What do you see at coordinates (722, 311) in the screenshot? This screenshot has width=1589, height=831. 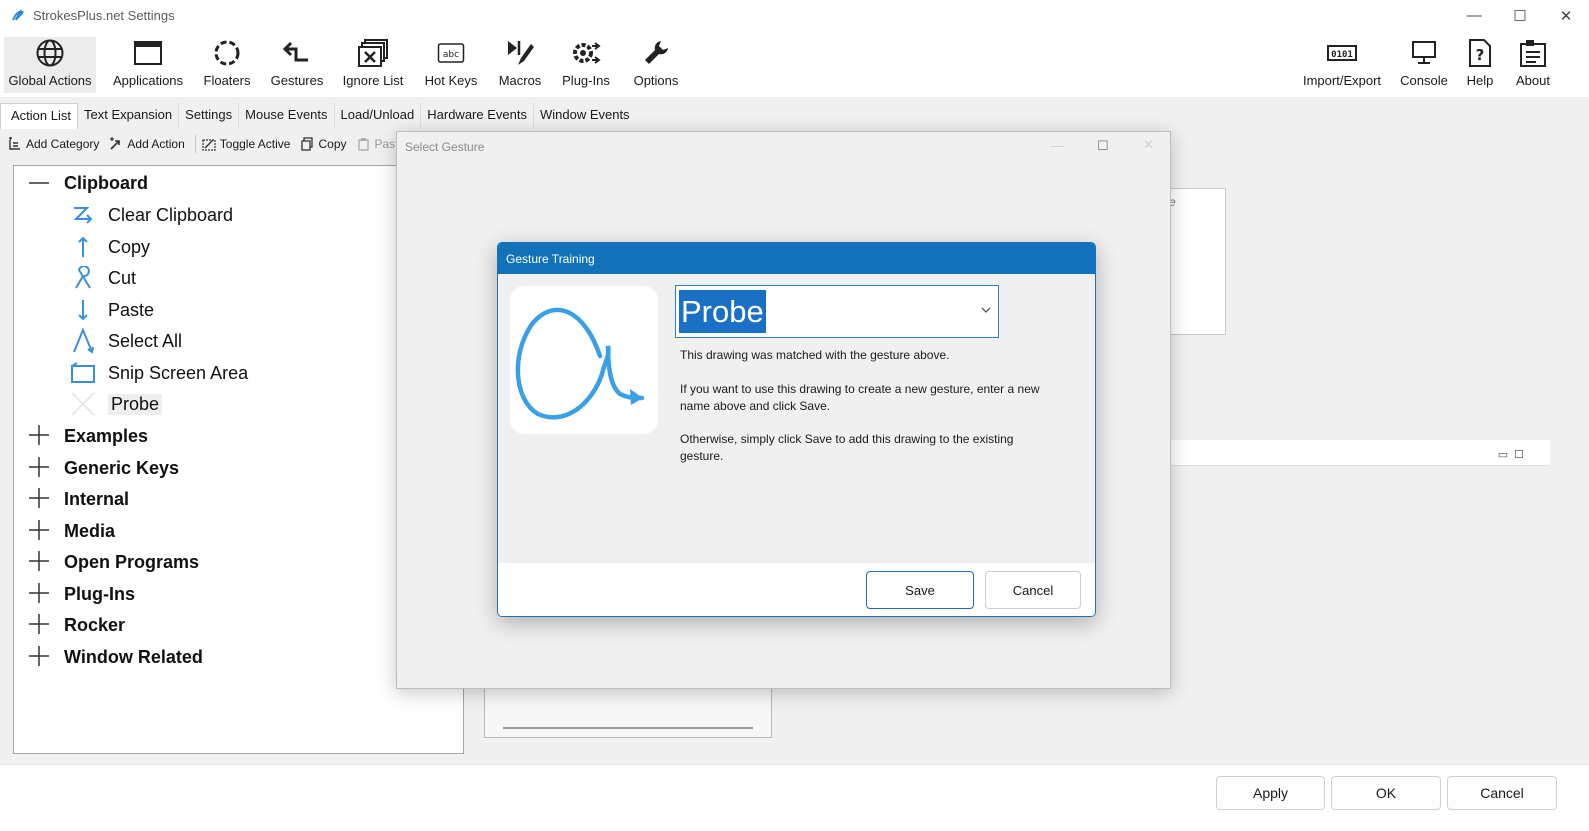 I see `gesture-name-selected-text: Probe` at bounding box center [722, 311].